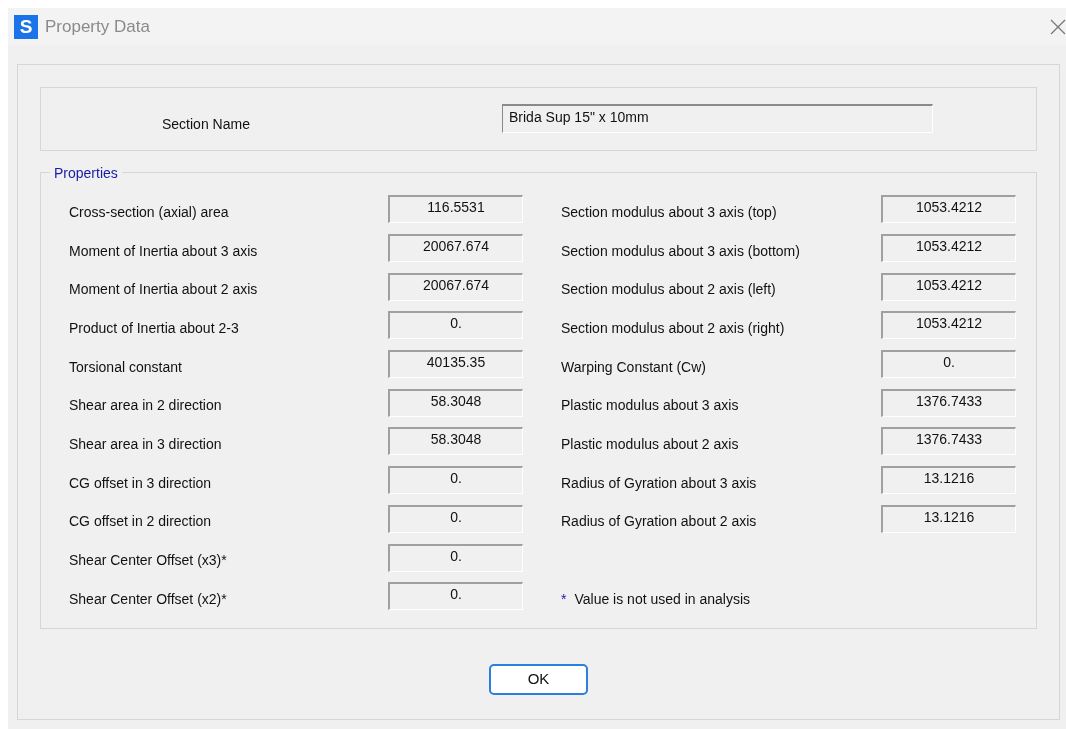 This screenshot has width=1066, height=729. I want to click on property-label: Radius of Gyration about 2 axis, so click(659, 522).